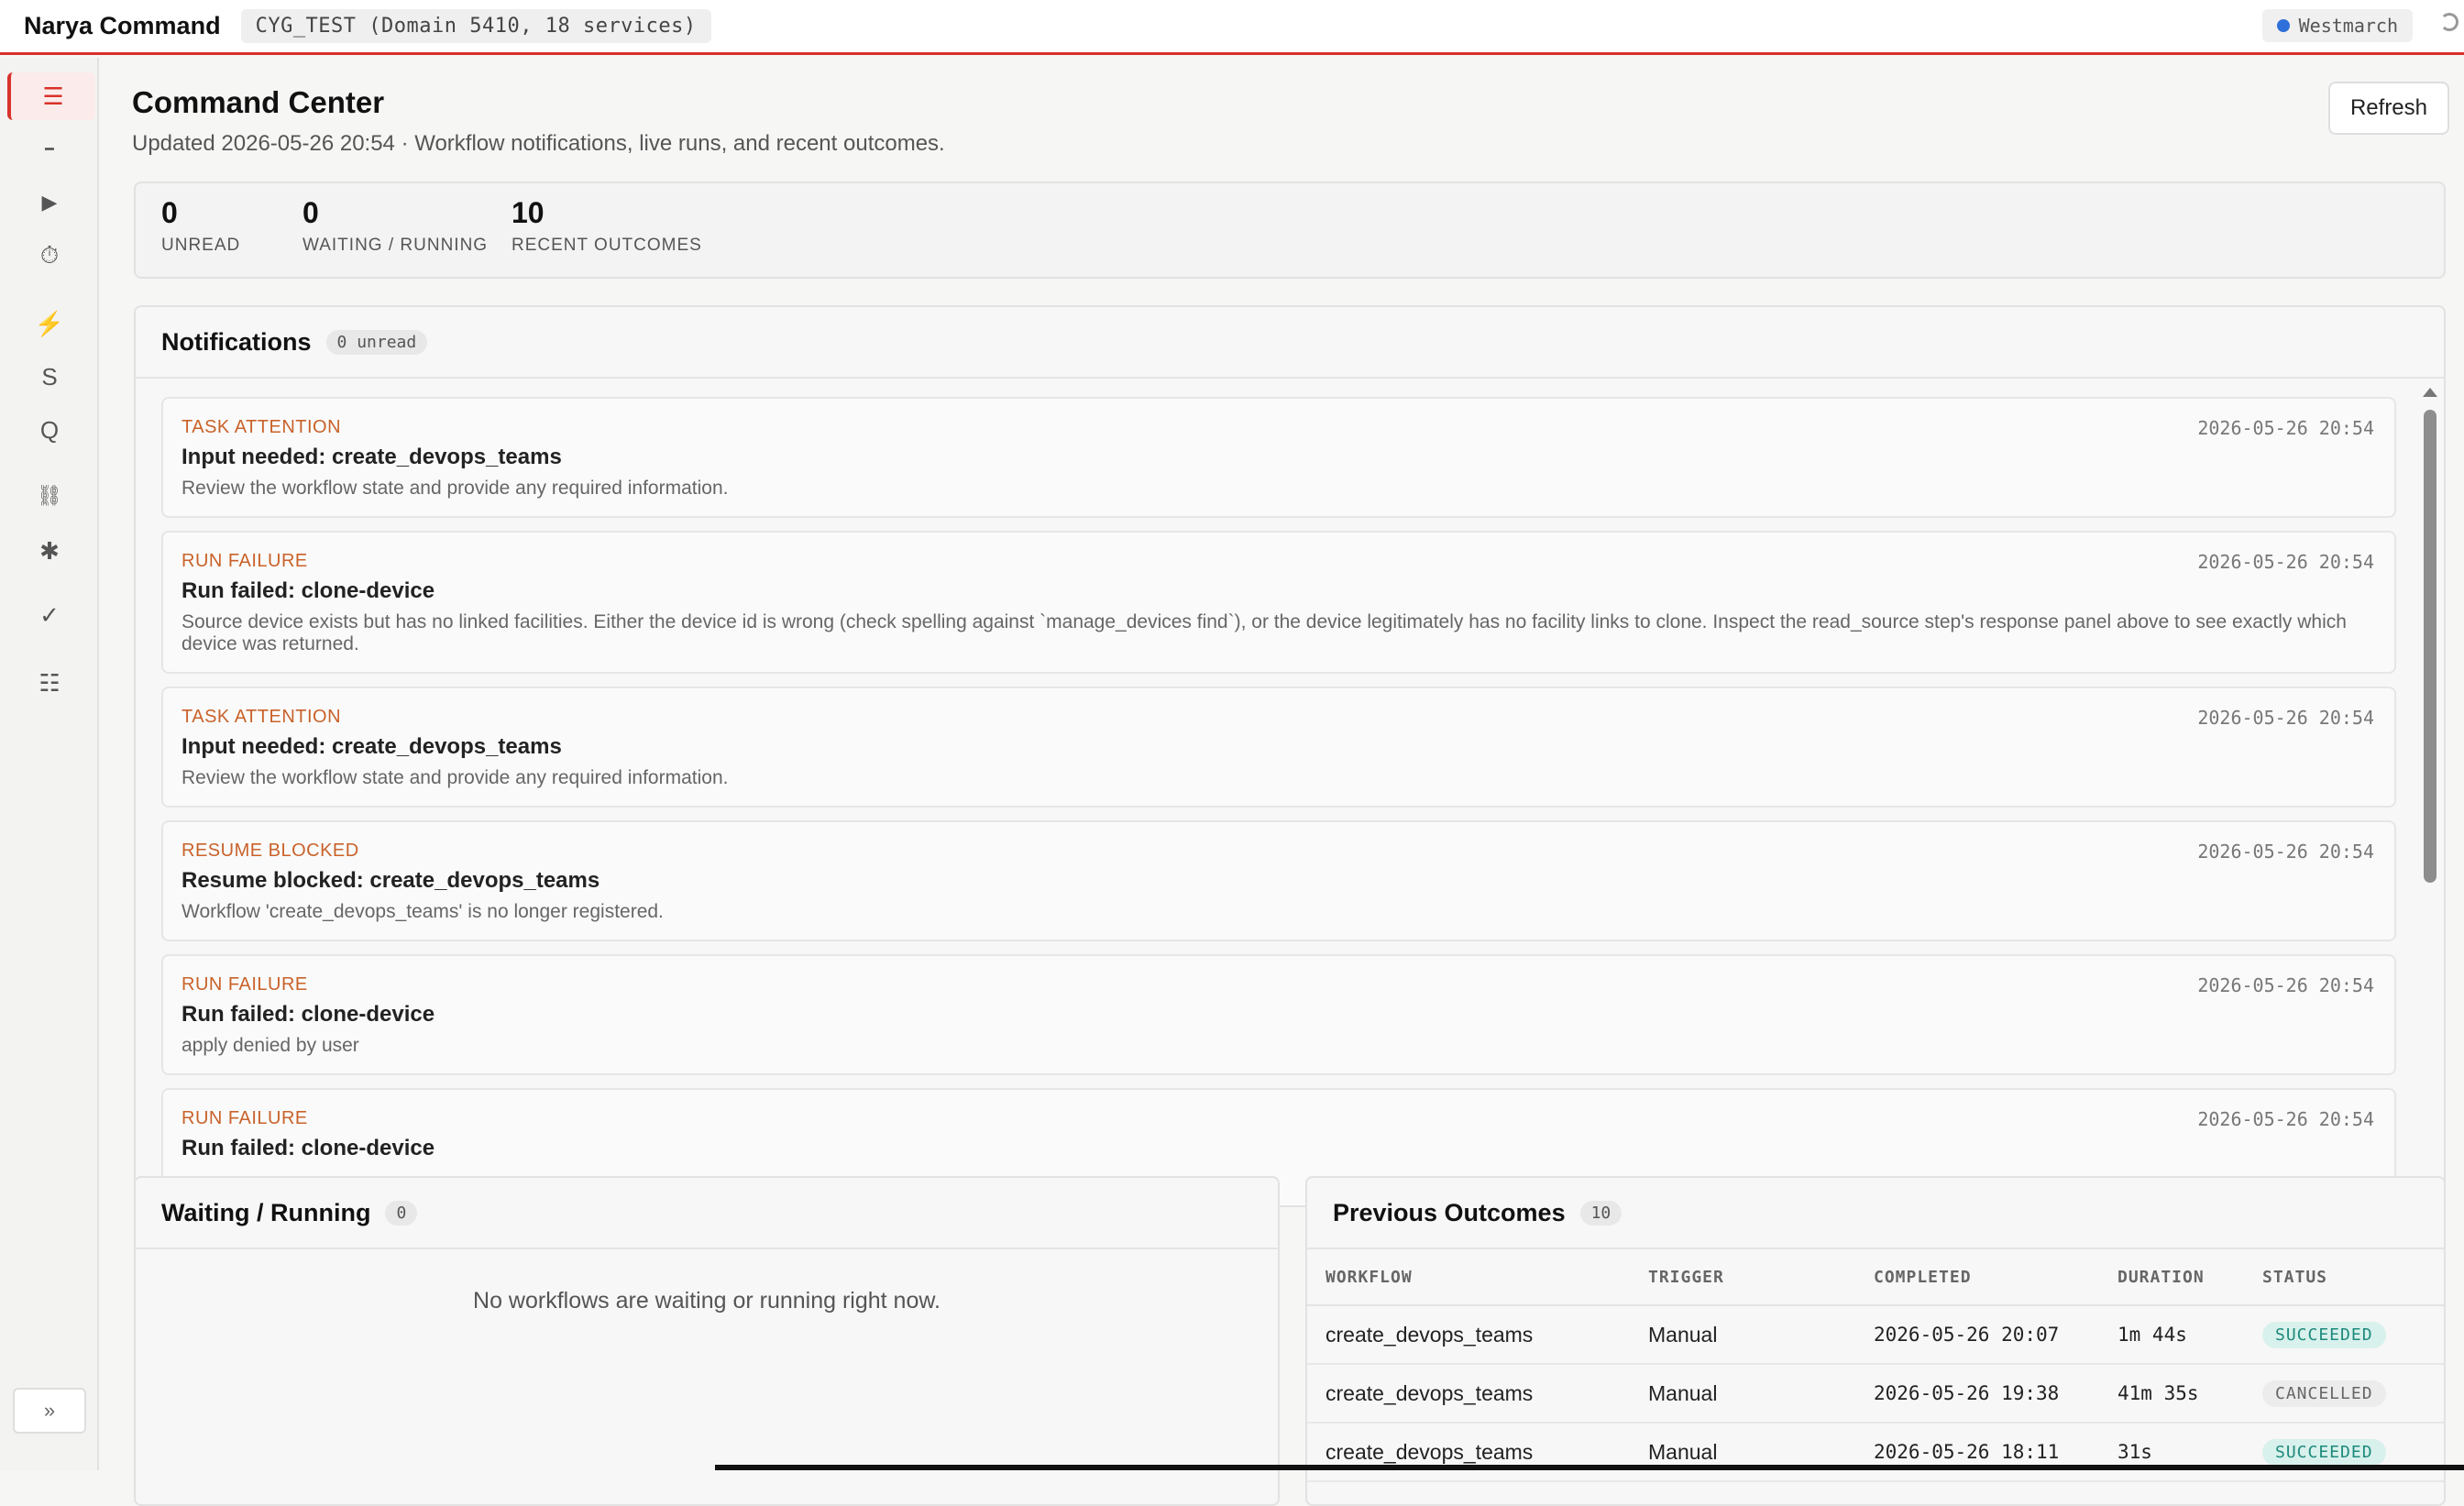 The width and height of the screenshot is (2464, 1506). I want to click on menu-icon: ☰, so click(53, 96).